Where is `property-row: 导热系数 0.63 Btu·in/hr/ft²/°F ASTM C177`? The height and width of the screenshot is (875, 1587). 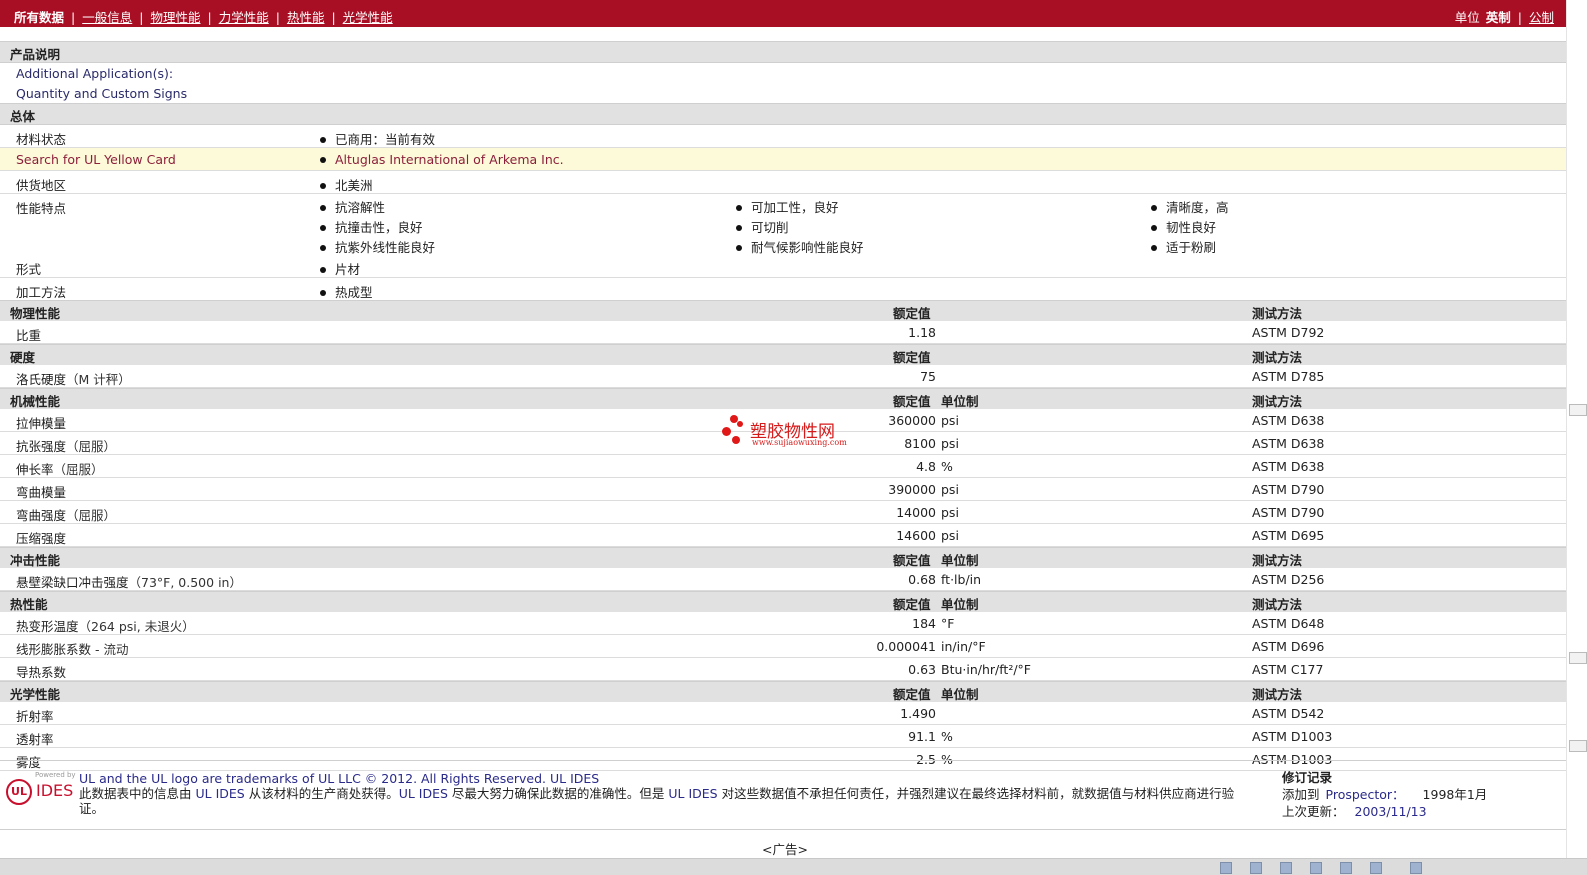 property-row: 导热系数 0.63 Btu·in/hr/ft²/°F ASTM C177 is located at coordinates (783, 669).